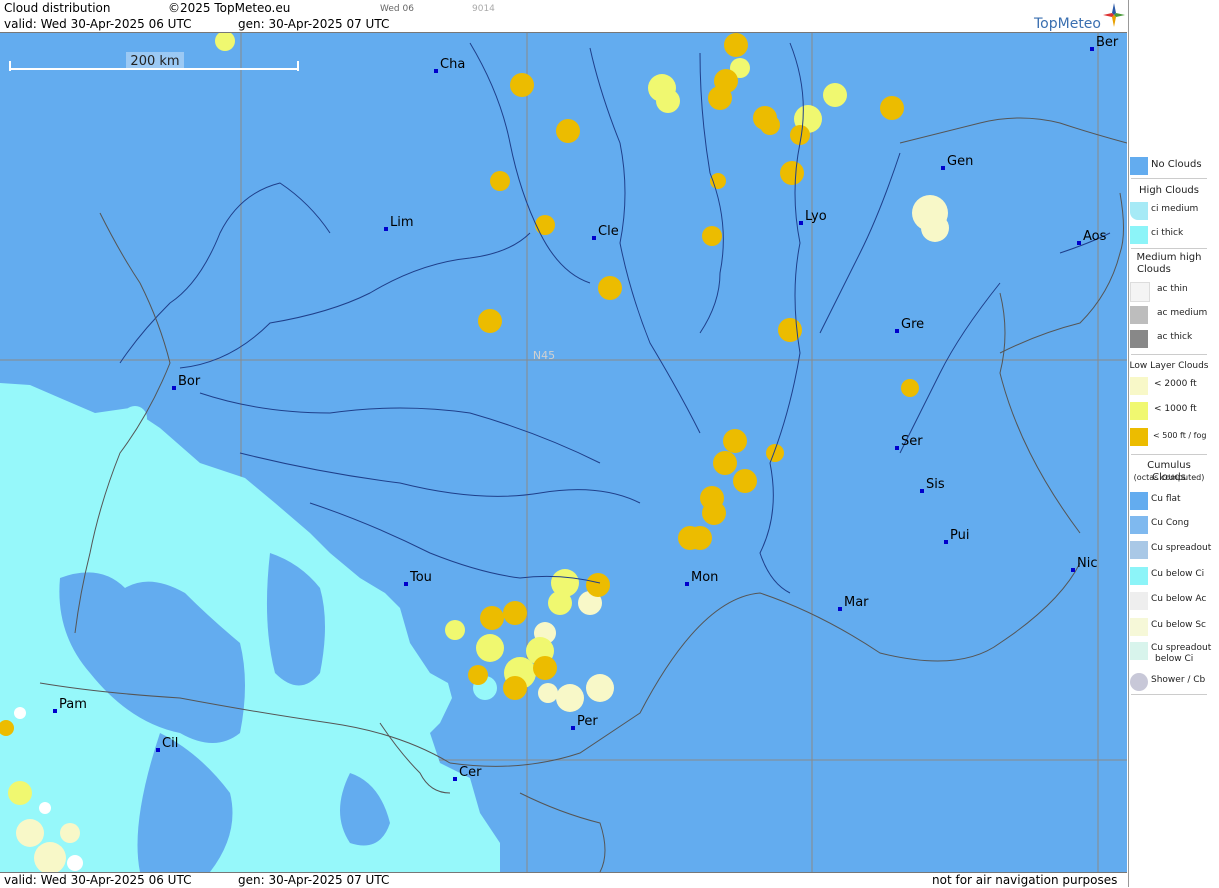  I want to click on map-title: Cloud distribution, so click(57, 8).